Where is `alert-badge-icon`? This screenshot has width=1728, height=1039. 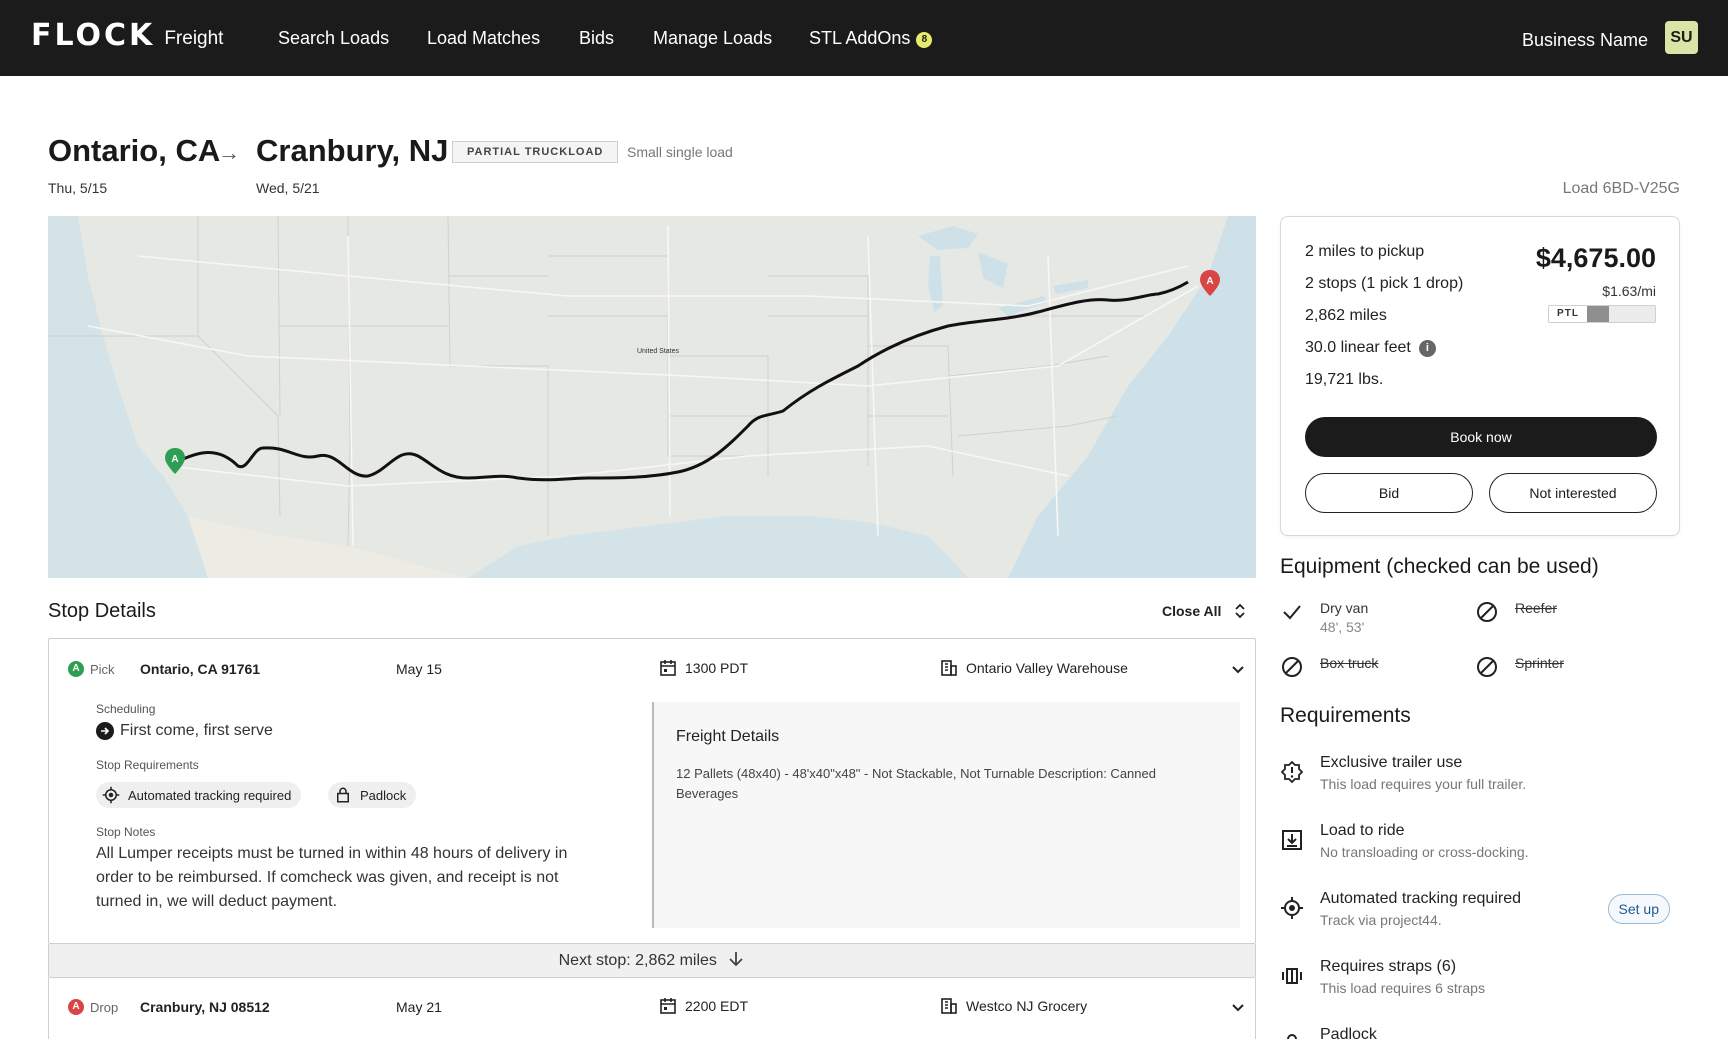
alert-badge-icon is located at coordinates (1292, 772).